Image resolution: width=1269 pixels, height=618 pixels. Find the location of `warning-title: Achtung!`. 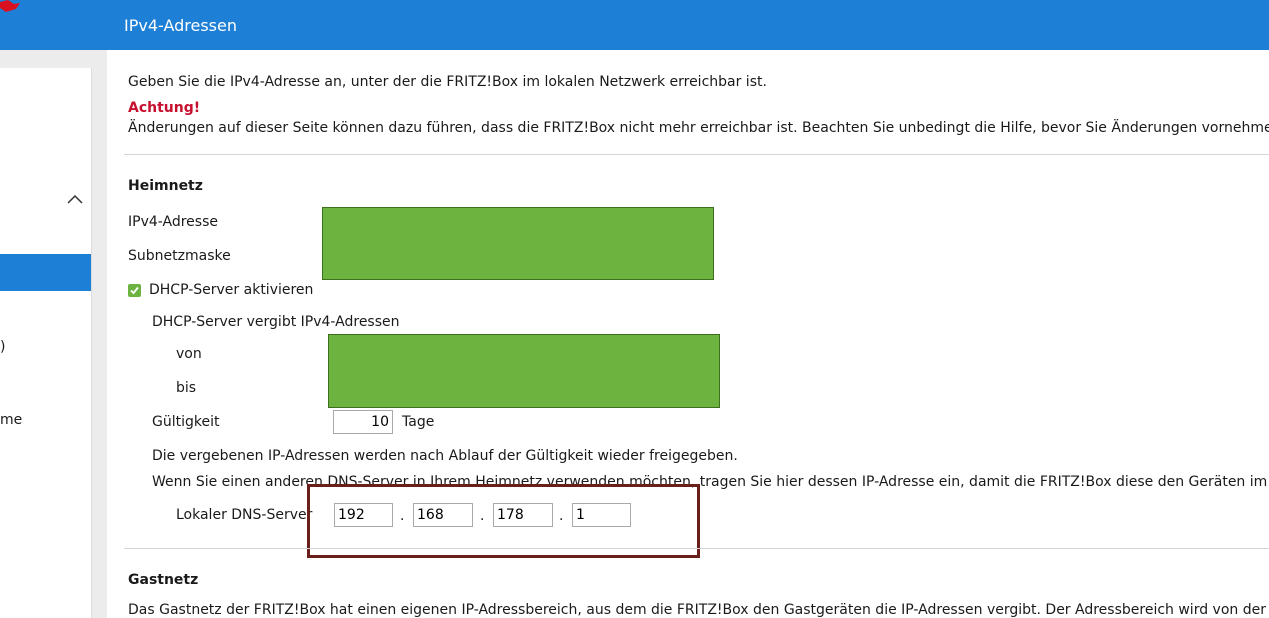

warning-title: Achtung! is located at coordinates (164, 108).